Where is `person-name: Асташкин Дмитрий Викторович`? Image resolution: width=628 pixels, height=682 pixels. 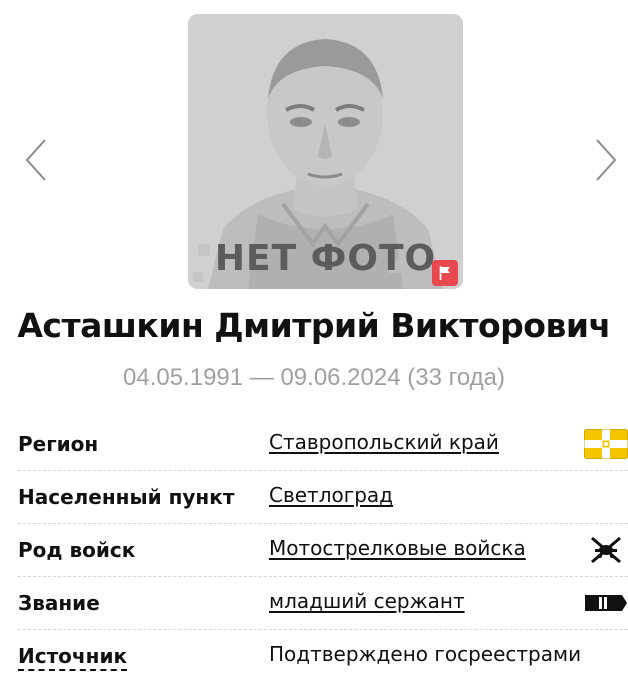 person-name: Асташкин Дмитрий Викторович is located at coordinates (314, 325).